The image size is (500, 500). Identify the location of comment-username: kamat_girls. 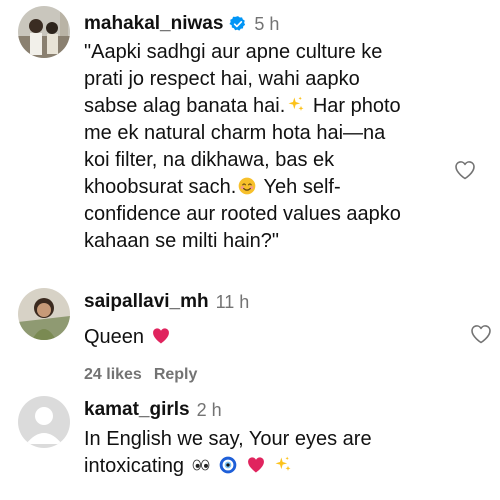
(137, 410).